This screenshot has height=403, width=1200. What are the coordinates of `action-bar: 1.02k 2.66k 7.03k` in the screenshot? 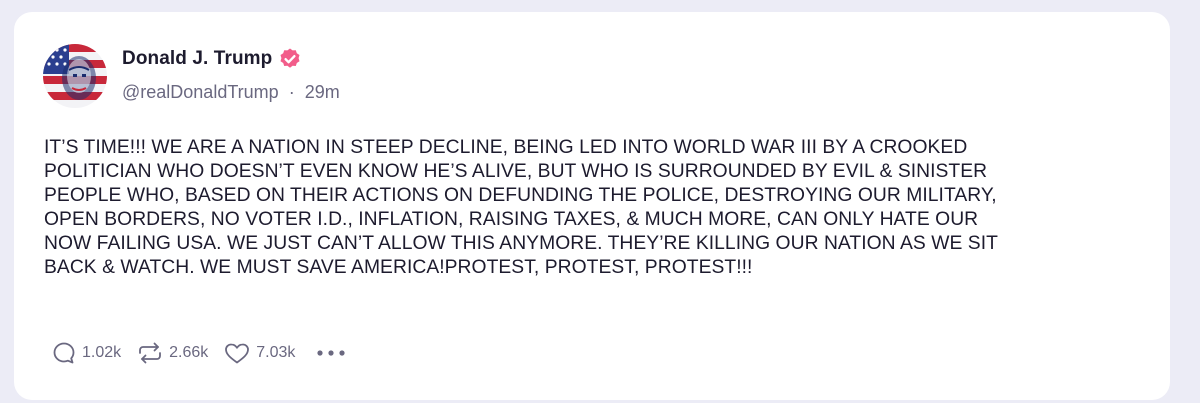 It's located at (198, 353).